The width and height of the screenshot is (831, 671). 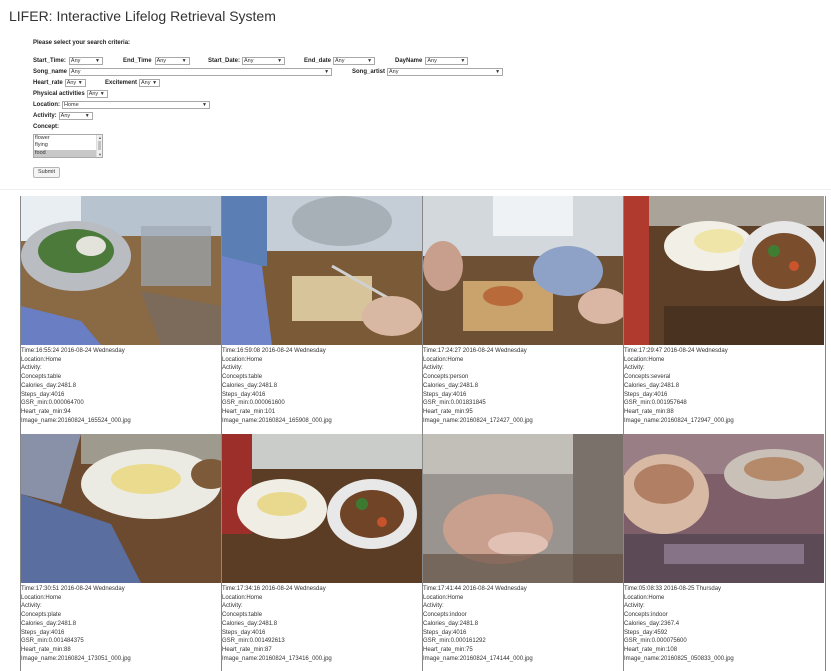 I want to click on result-gsr: GSR_min:0.000061600, so click(x=253, y=403).